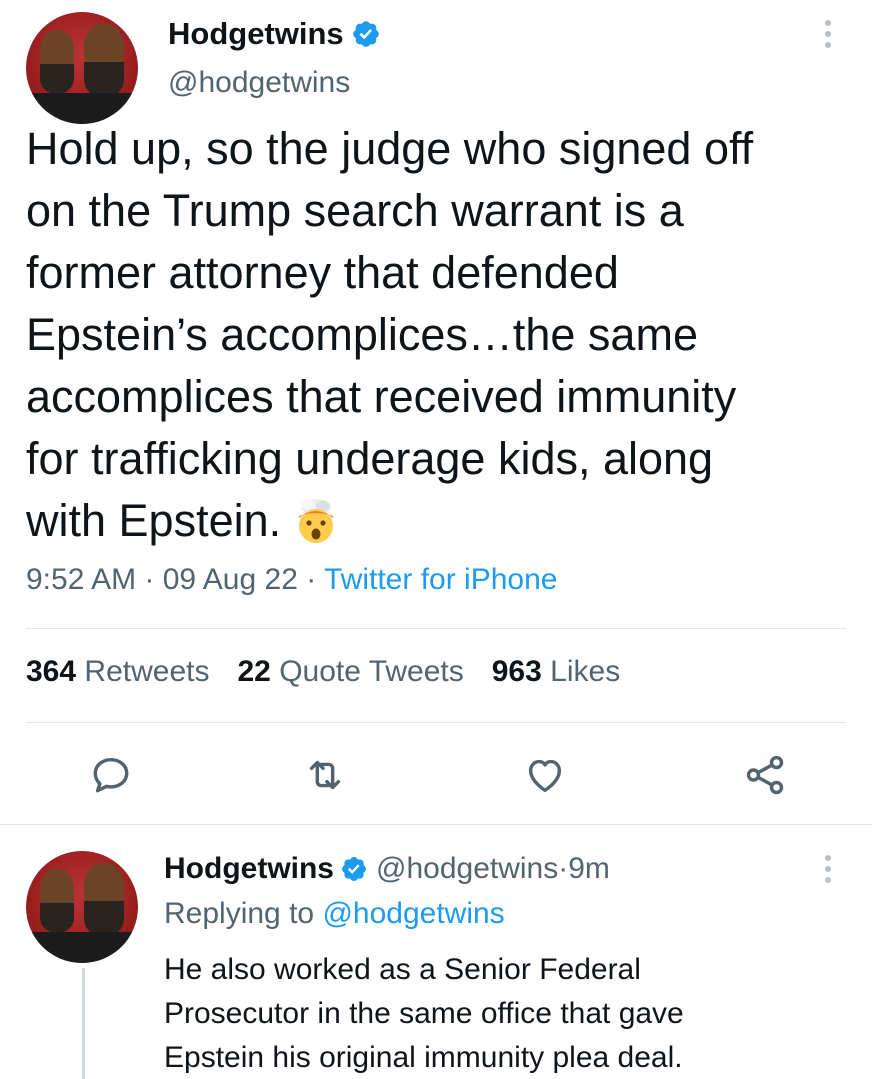 The height and width of the screenshot is (1079, 872). What do you see at coordinates (322, 272) in the screenshot?
I see `tweet-text-line: former attorney that defended` at bounding box center [322, 272].